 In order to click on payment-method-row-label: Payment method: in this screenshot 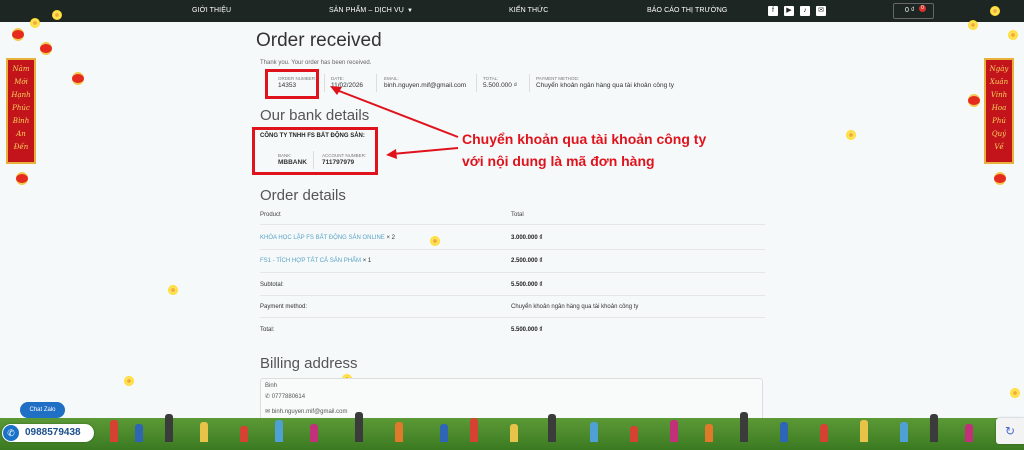, I will do `click(284, 307)`.